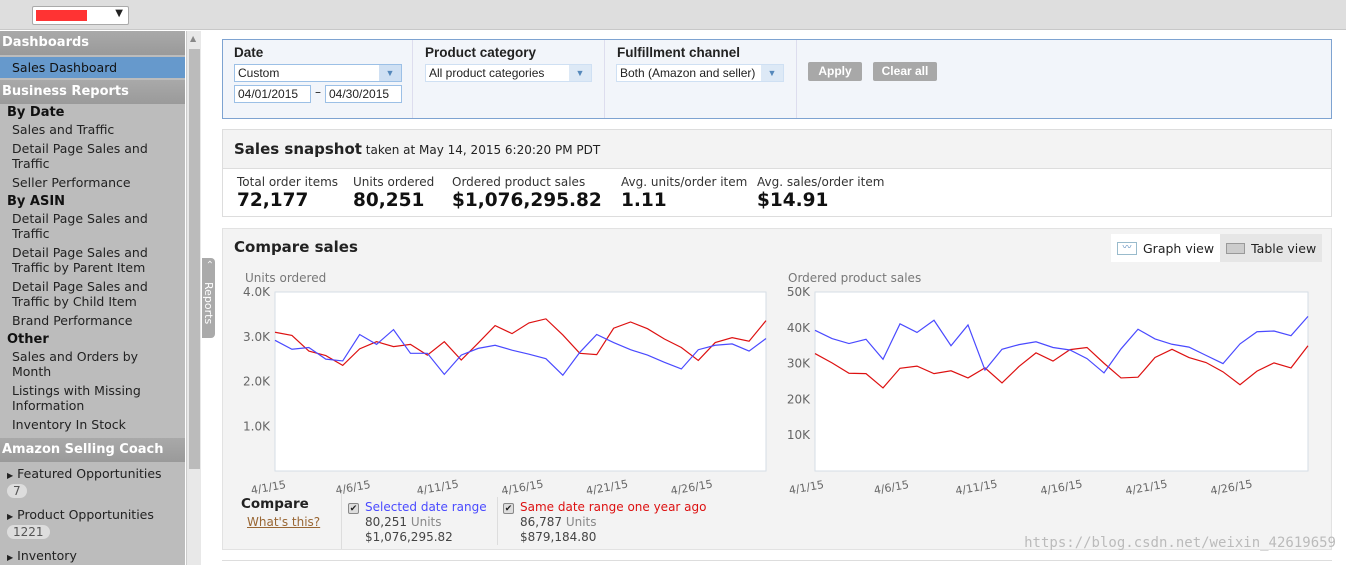 This screenshot has width=1346, height=565. Describe the element at coordinates (426, 507) in the screenshot. I see `selected-range-label: Selected date range` at that location.